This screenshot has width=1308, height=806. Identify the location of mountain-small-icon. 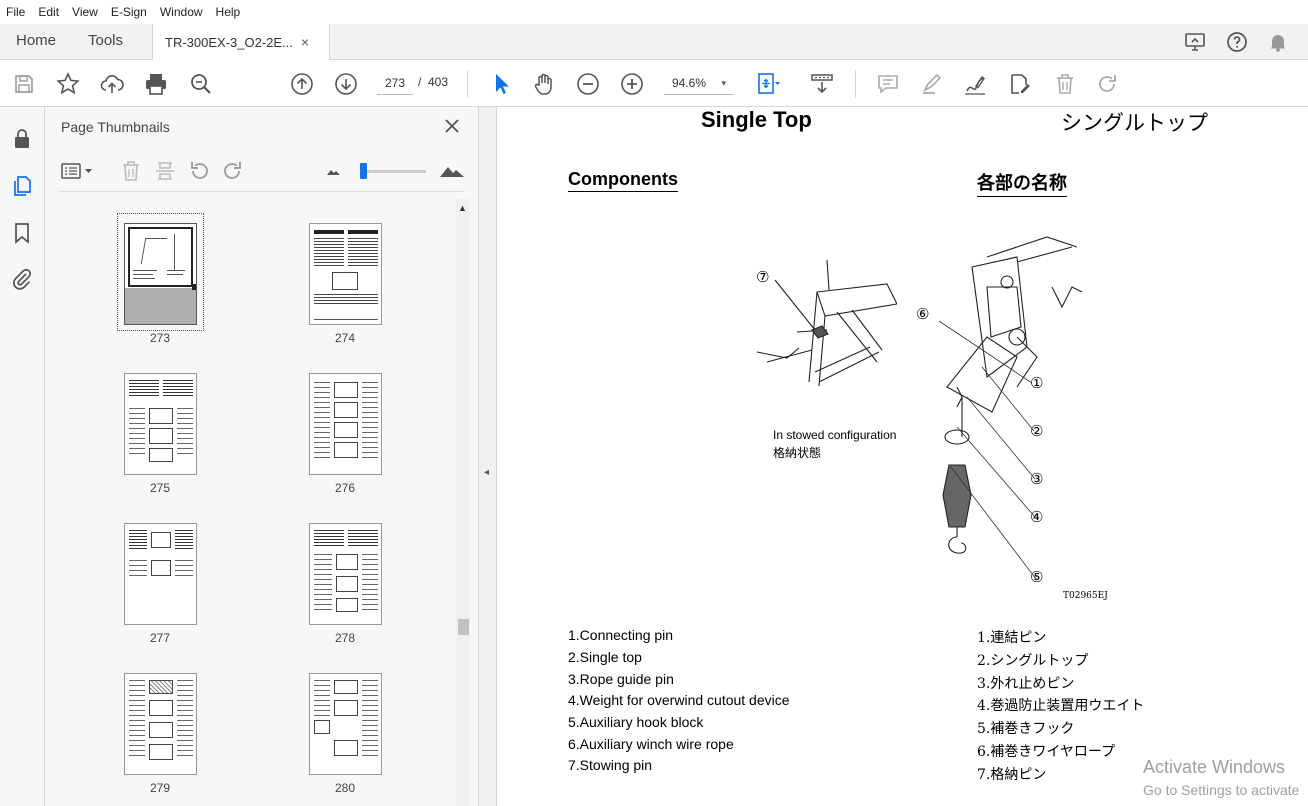
(333, 172).